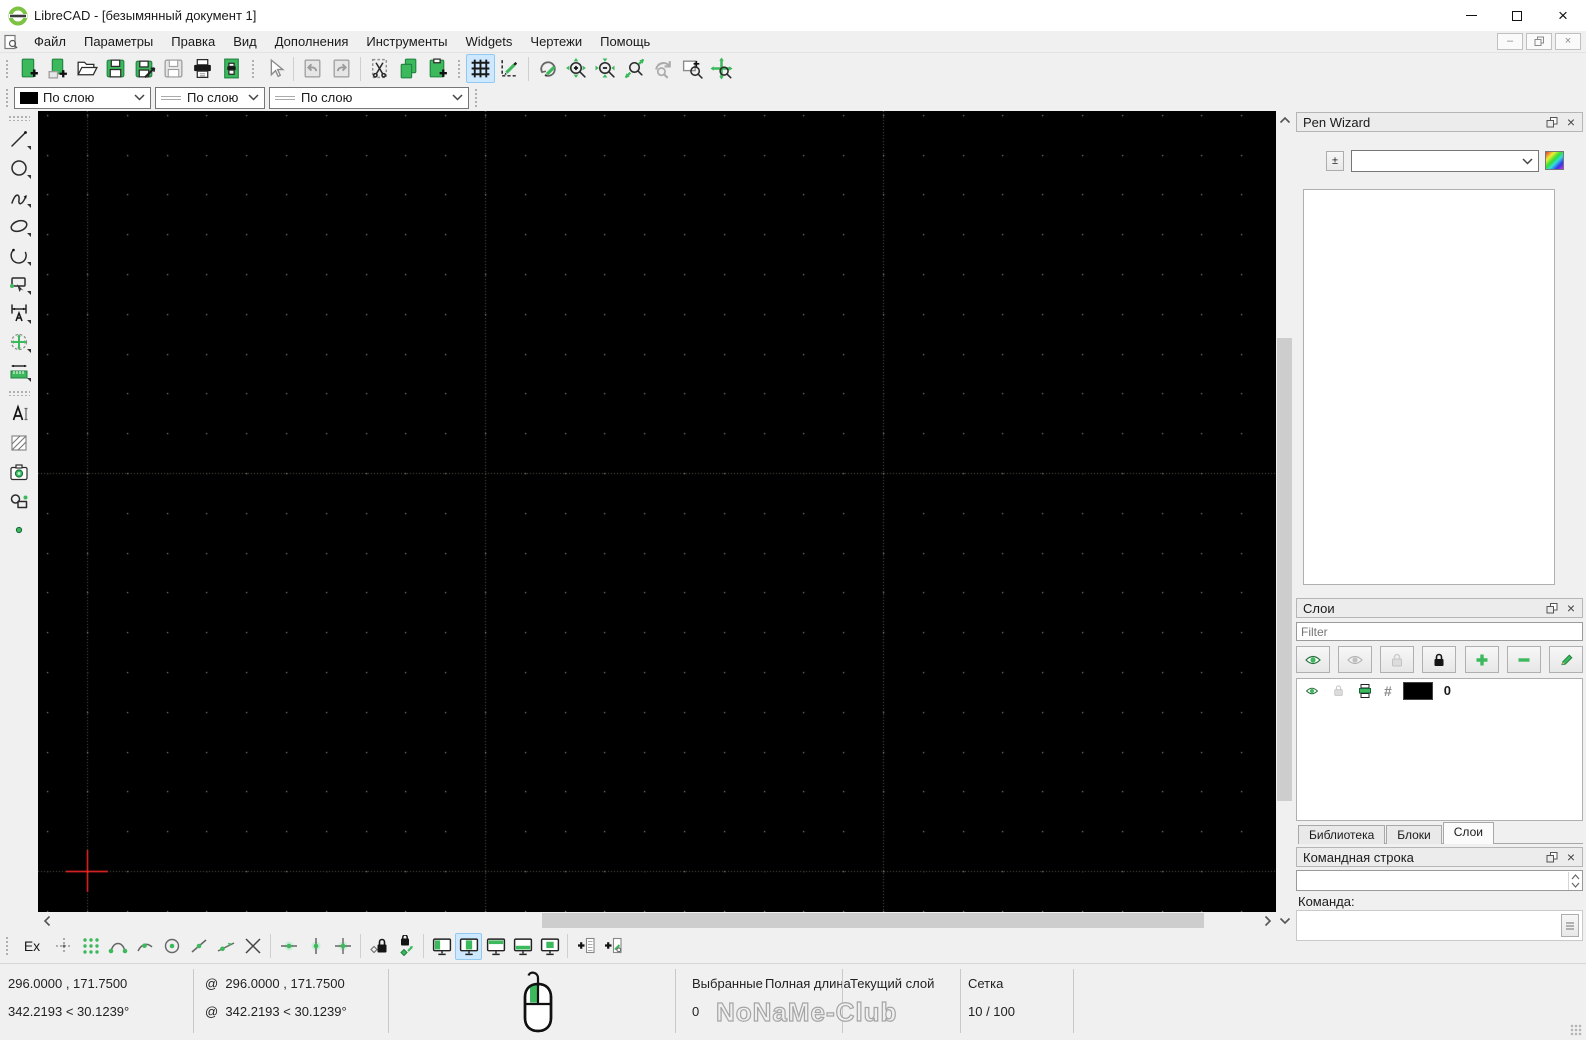 This screenshot has height=1040, width=1586. Describe the element at coordinates (171, 946) in the screenshot. I see `snap-center-button` at that location.